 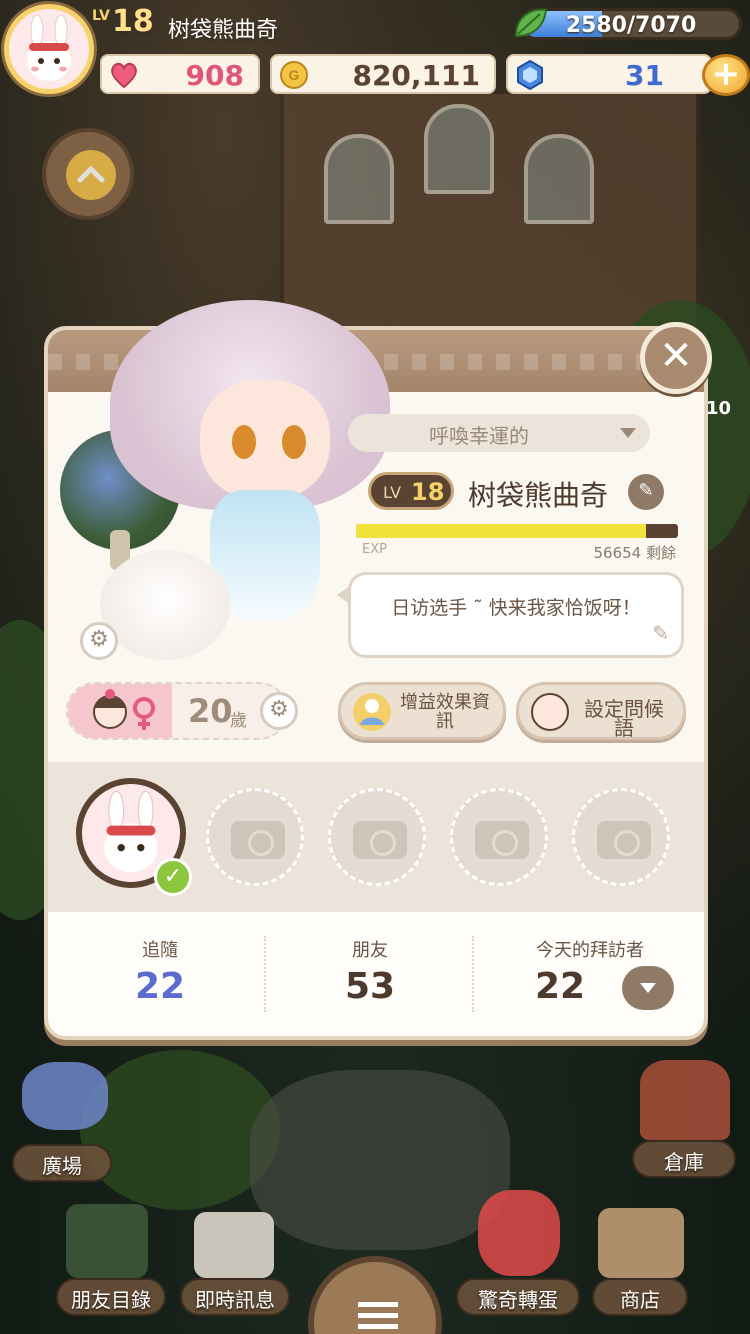 What do you see at coordinates (133, 21) in the screenshot?
I see `level-number: 18` at bounding box center [133, 21].